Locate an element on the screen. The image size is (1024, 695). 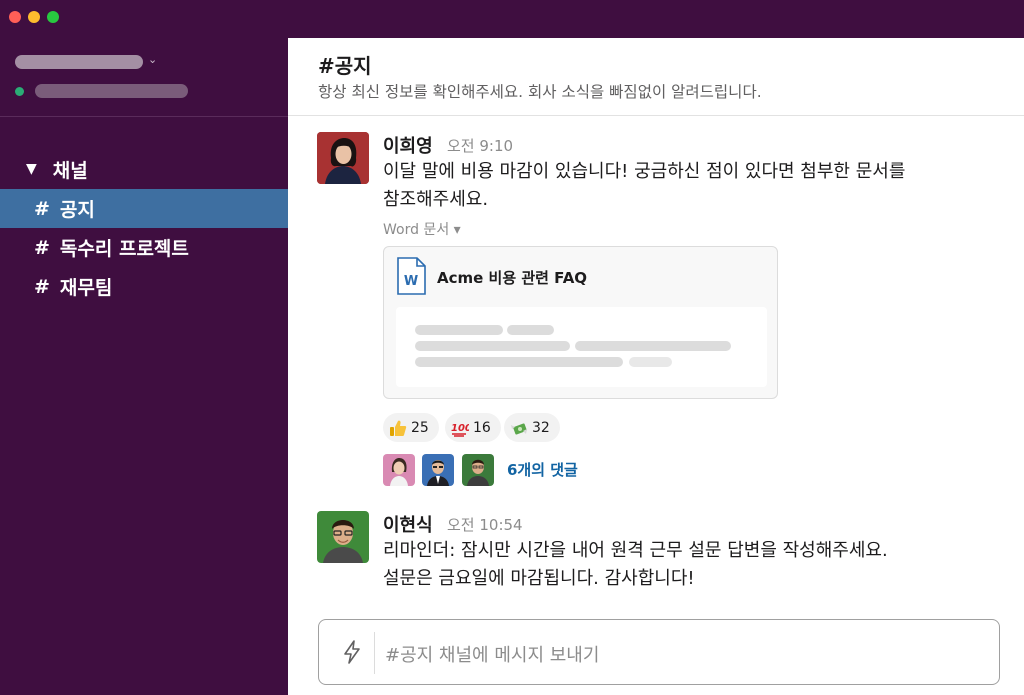
sidebar-item-label: 공지 is located at coordinates (77, 210).